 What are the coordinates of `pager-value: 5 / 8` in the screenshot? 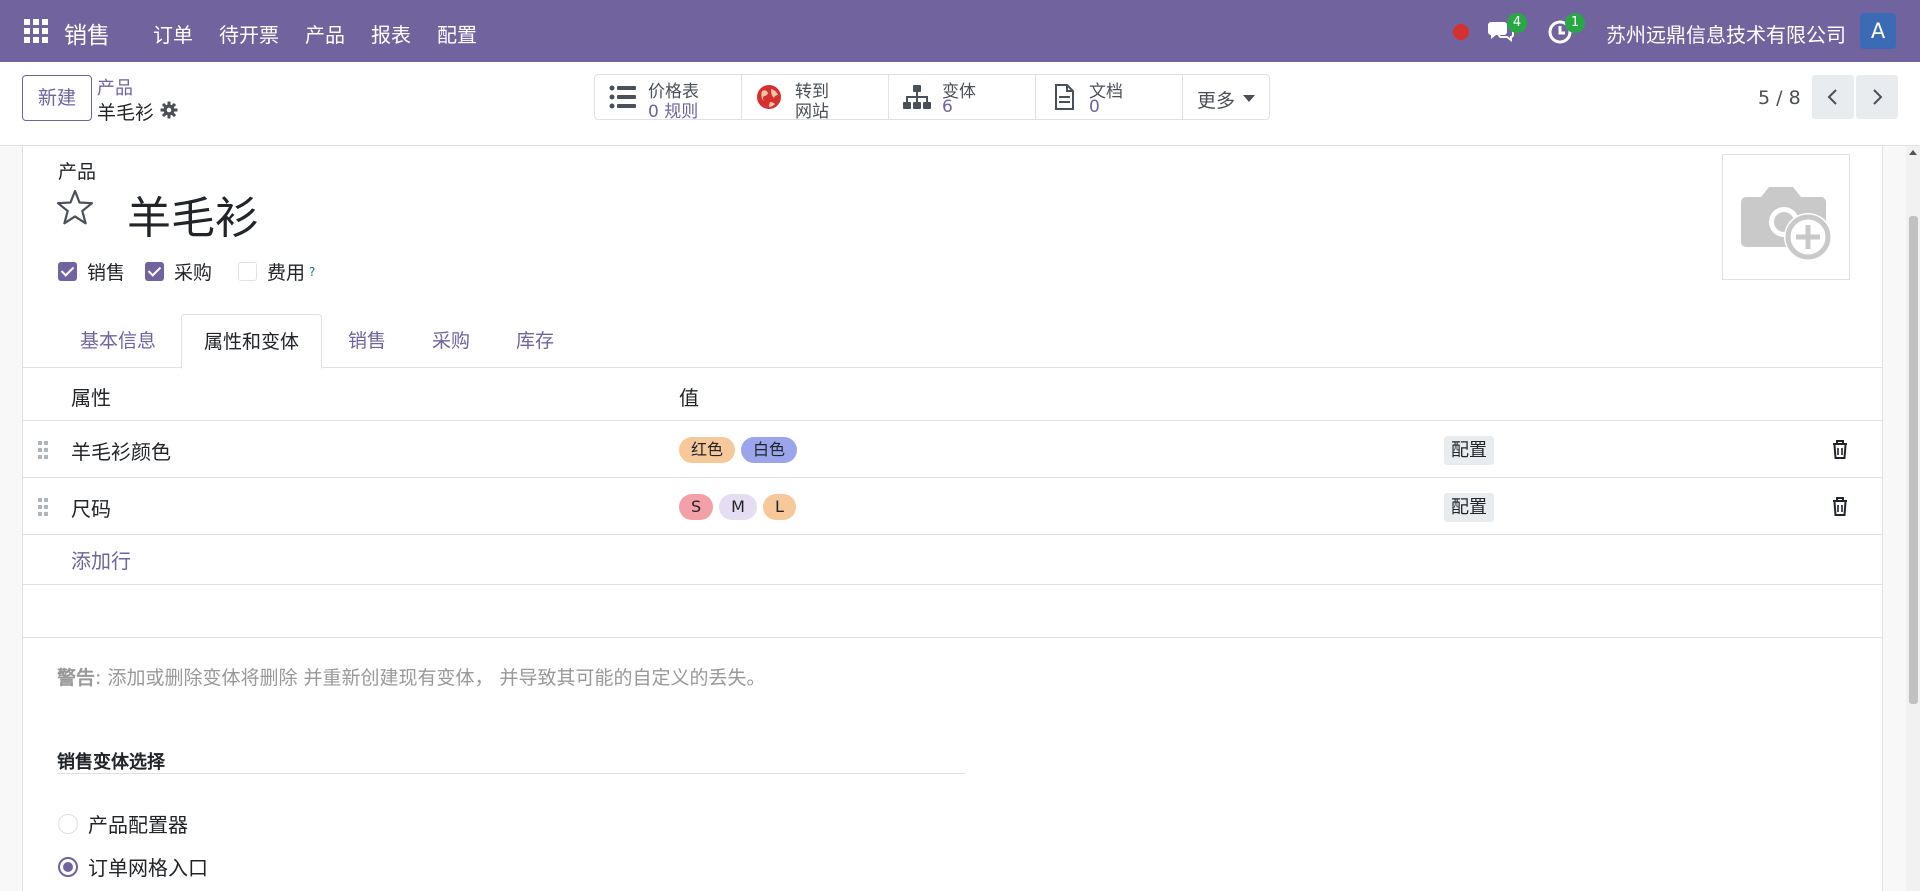 It's located at (1779, 98).